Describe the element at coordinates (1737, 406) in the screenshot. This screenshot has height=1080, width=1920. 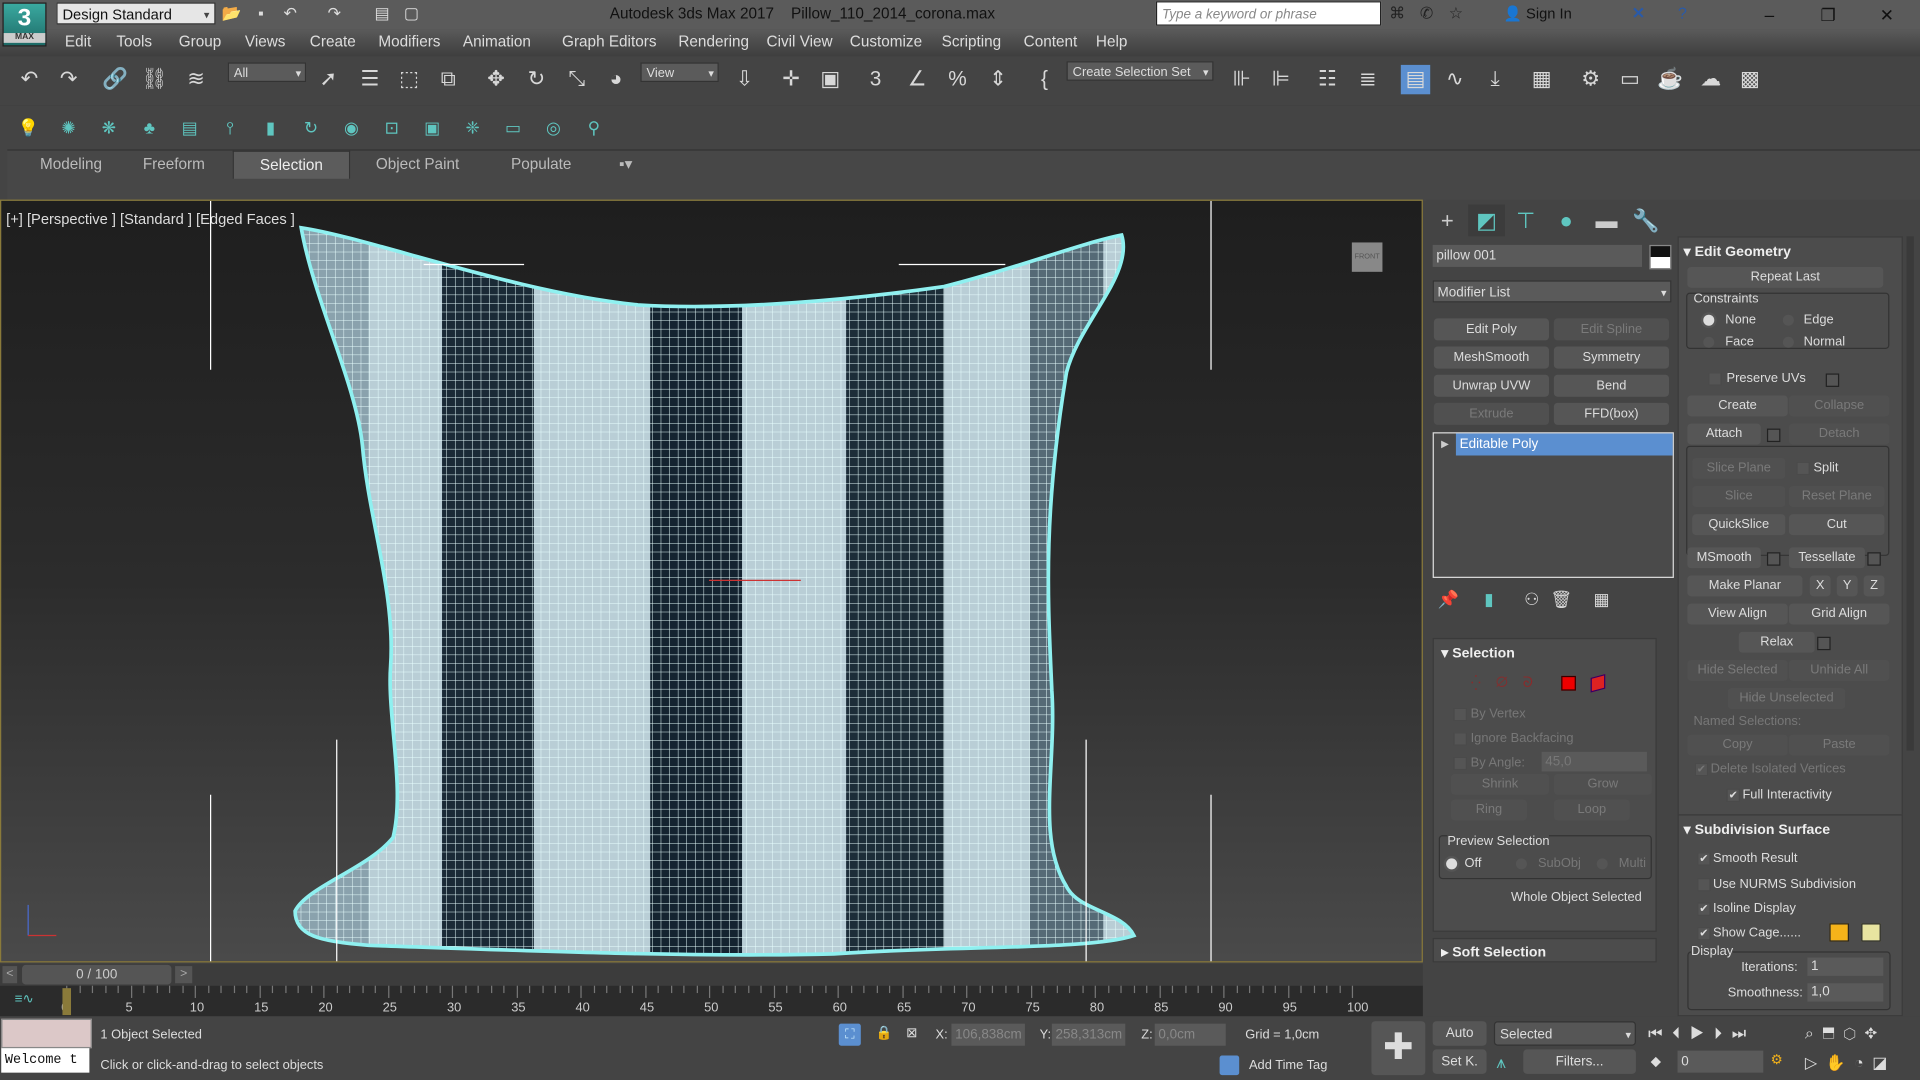
I see `create-button: Create` at that location.